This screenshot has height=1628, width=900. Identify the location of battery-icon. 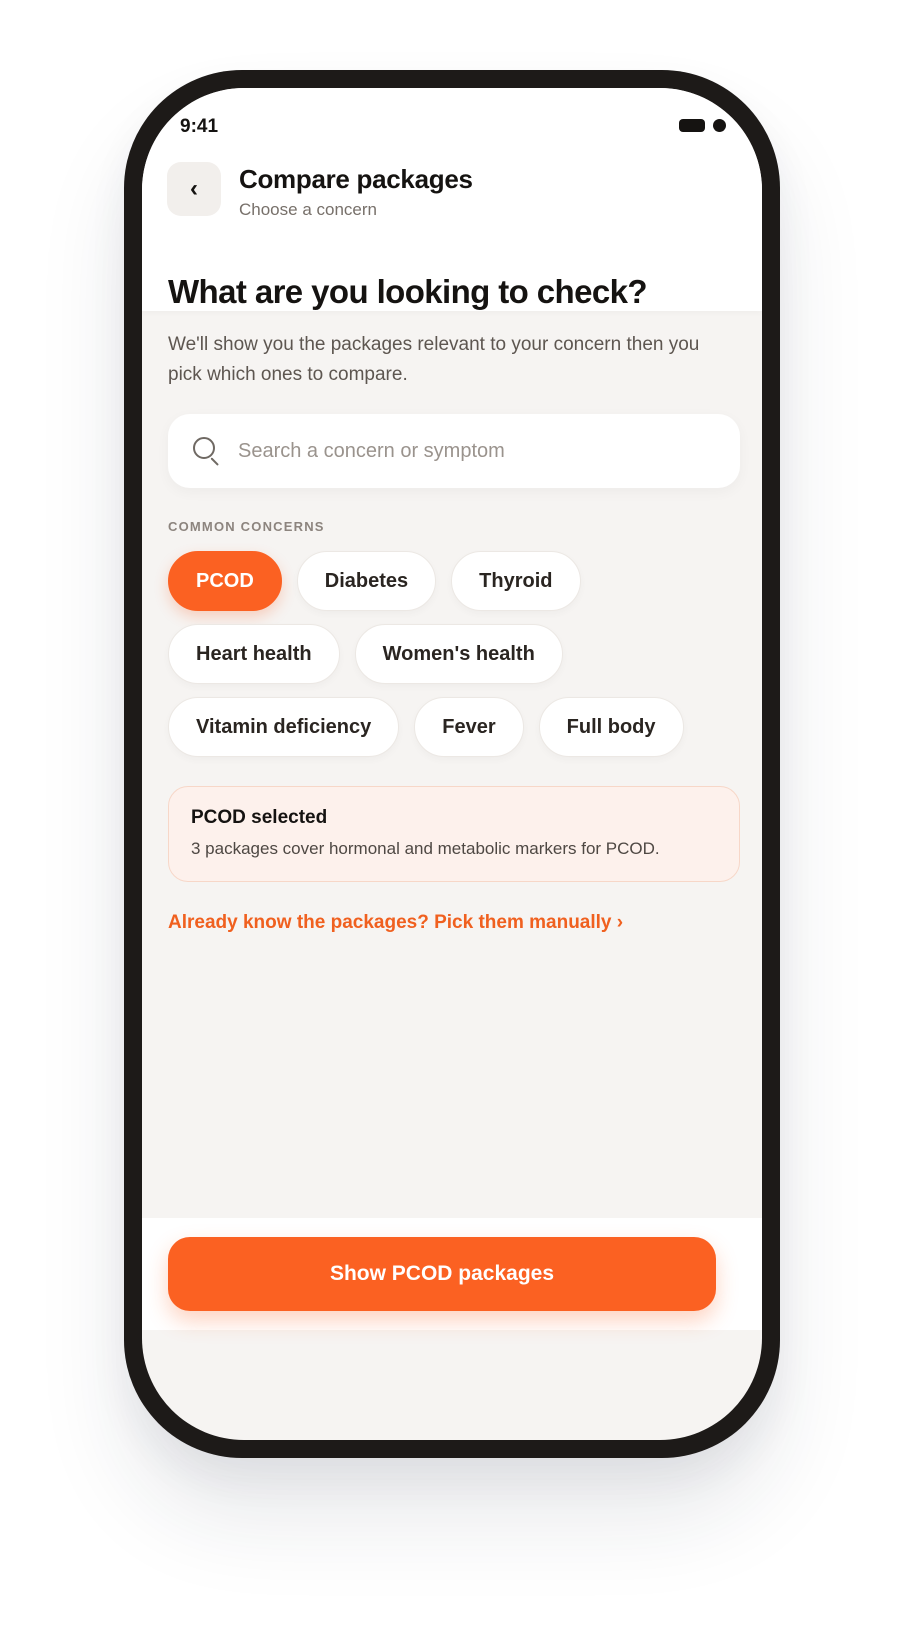
(692, 125).